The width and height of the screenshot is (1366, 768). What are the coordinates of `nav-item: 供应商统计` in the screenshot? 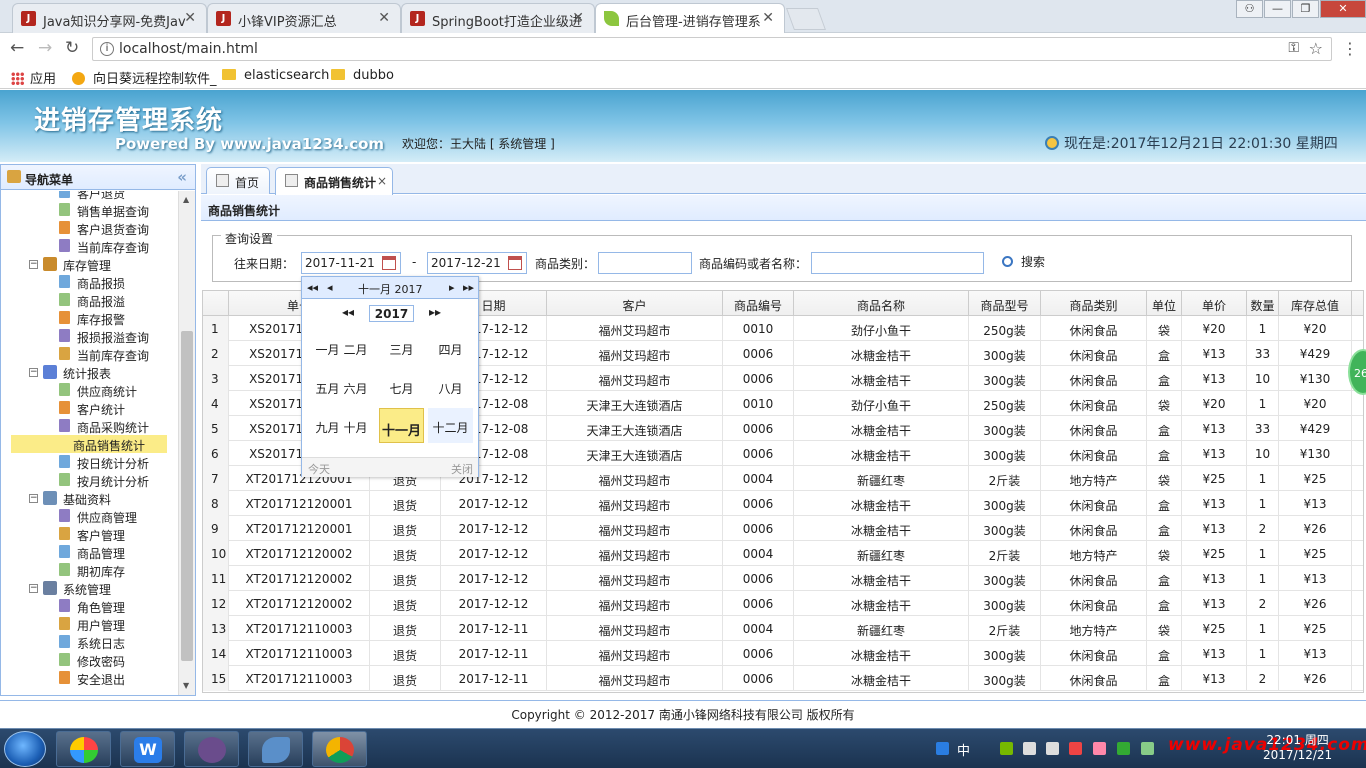 It's located at (107, 390).